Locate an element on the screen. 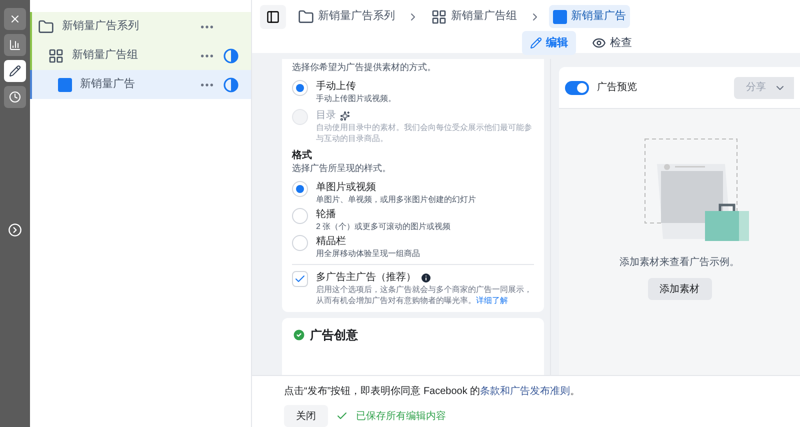 The image size is (800, 427). option-label: 精品栏 is located at coordinates (331, 241).